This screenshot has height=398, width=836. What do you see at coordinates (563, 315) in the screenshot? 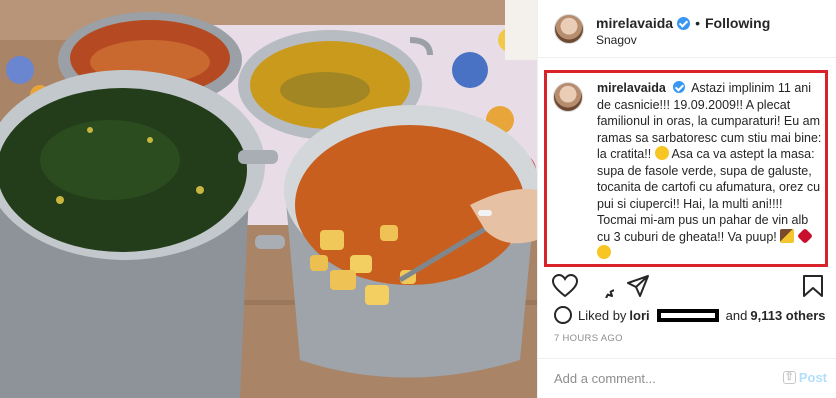
I see `liker-avatar` at bounding box center [563, 315].